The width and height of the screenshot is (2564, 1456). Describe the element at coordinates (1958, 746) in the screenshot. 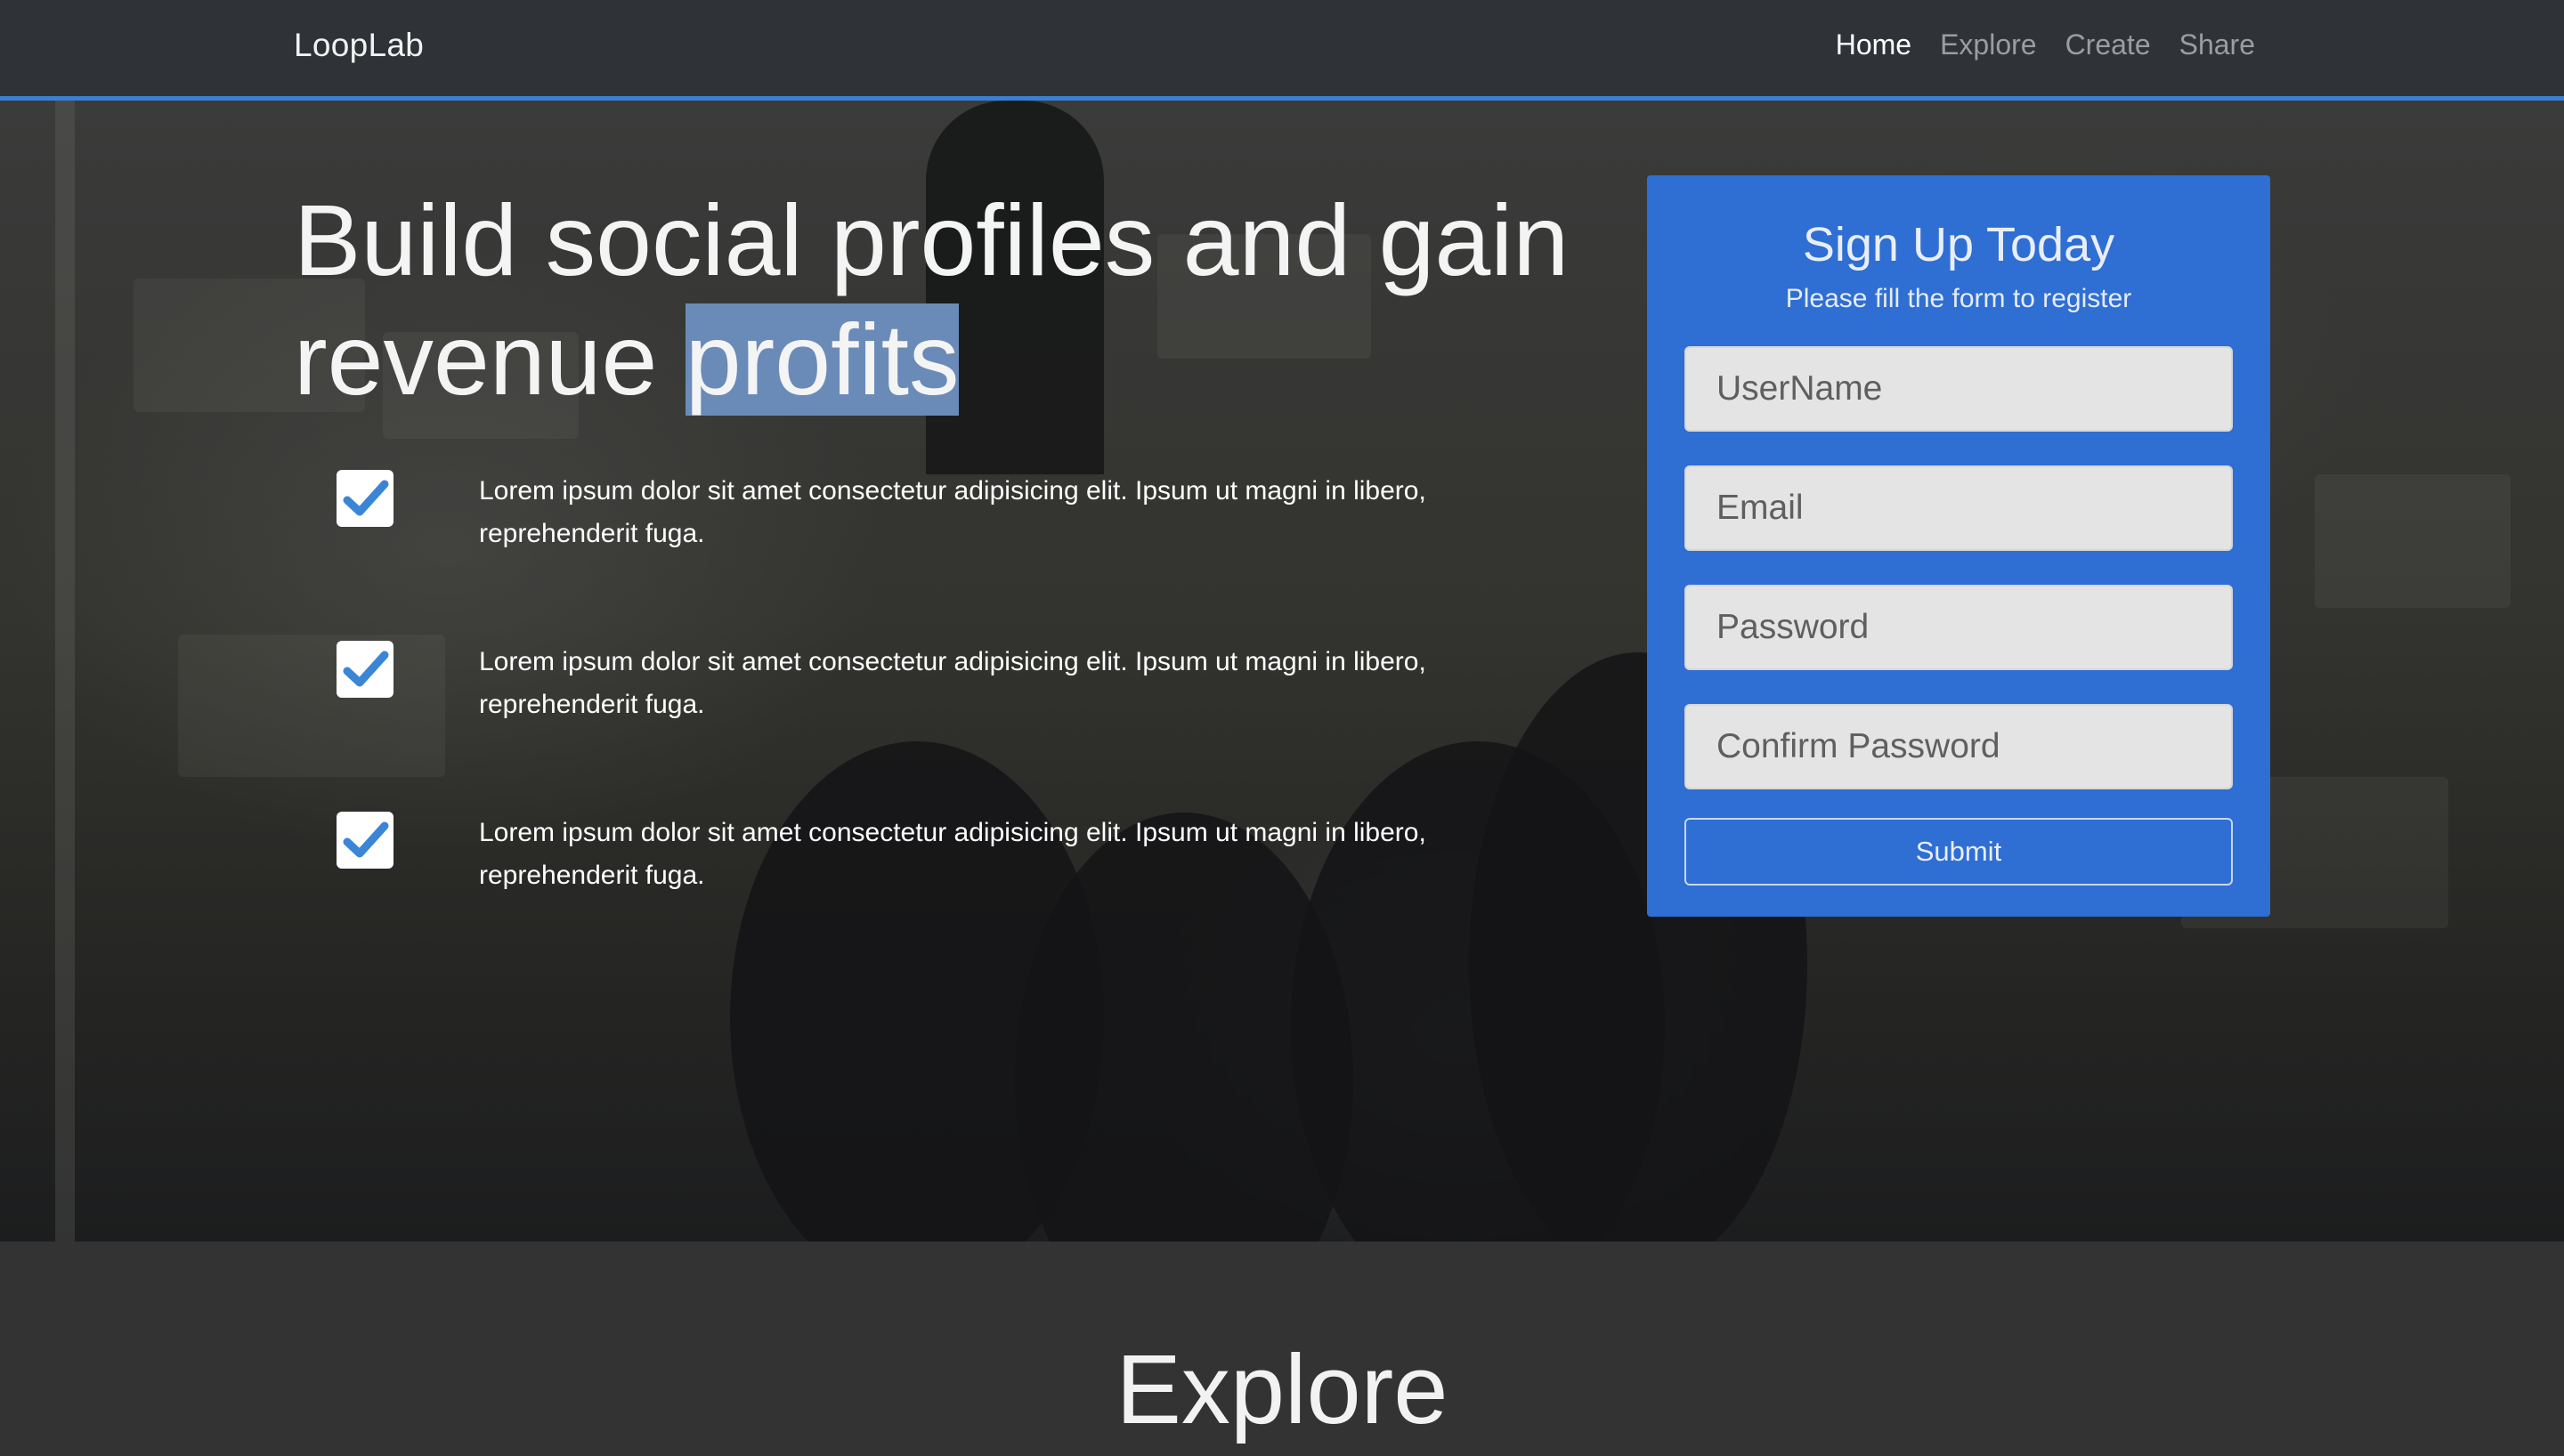

I see `confirm-password-input` at that location.